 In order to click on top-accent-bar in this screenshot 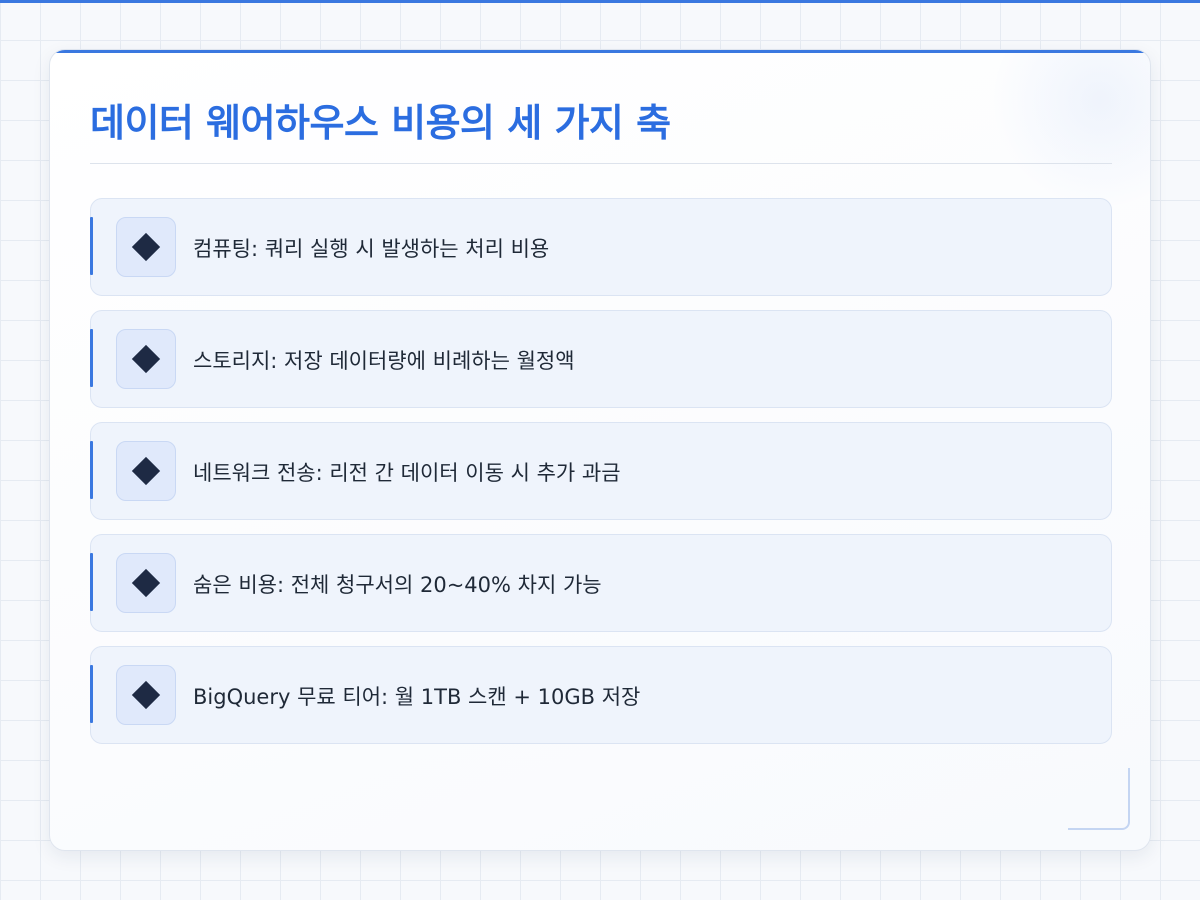, I will do `click(600, 1)`.